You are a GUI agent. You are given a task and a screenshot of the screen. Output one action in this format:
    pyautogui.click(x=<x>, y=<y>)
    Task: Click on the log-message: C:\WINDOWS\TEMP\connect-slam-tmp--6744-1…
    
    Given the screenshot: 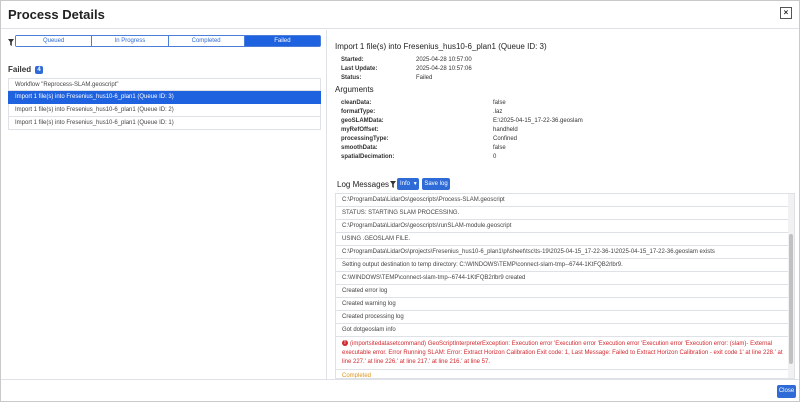 What is the action you would take?
    pyautogui.click(x=565, y=278)
    